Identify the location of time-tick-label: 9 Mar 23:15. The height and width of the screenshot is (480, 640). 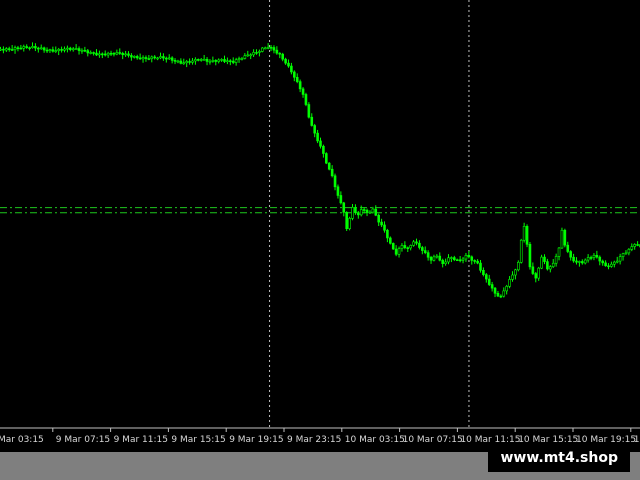
(314, 440).